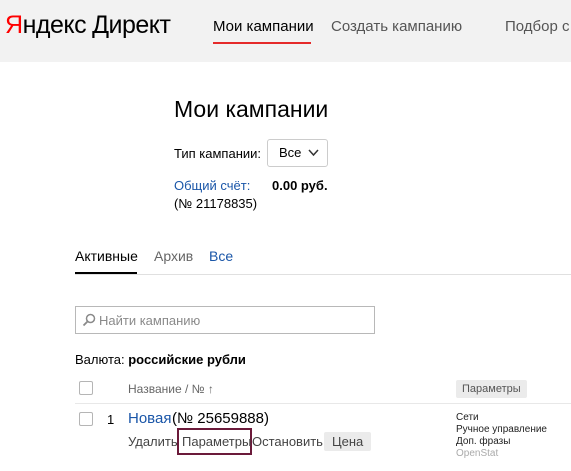 This screenshot has height=471, width=571. What do you see at coordinates (149, 418) in the screenshot?
I see `campaign-name-link: Новая` at bounding box center [149, 418].